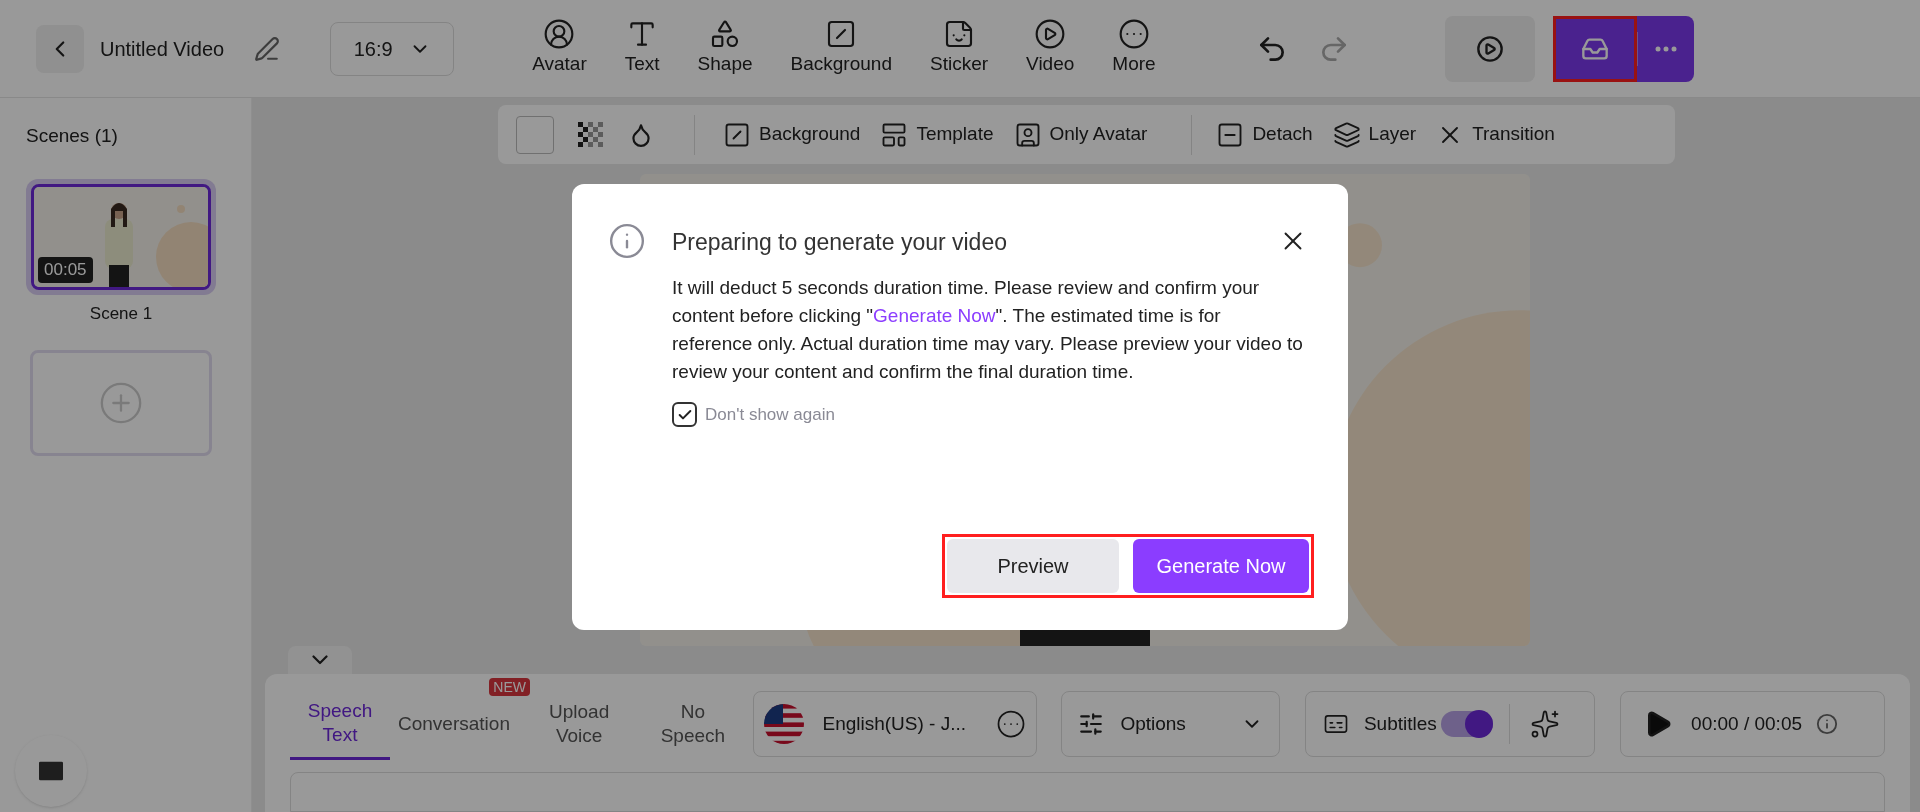 The width and height of the screenshot is (1920, 812). Describe the element at coordinates (1264, 134) in the screenshot. I see `canvas-tool-button: Detach` at that location.